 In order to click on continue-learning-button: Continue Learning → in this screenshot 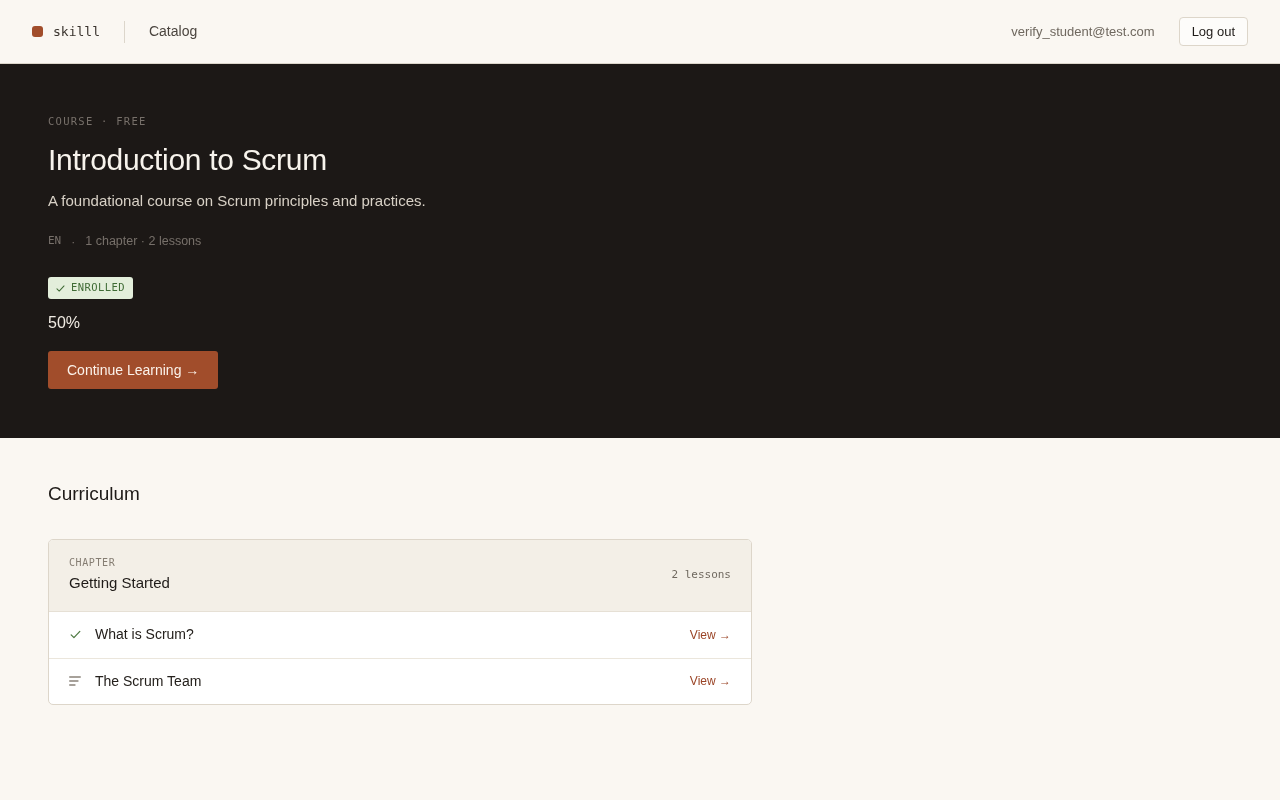, I will do `click(133, 370)`.